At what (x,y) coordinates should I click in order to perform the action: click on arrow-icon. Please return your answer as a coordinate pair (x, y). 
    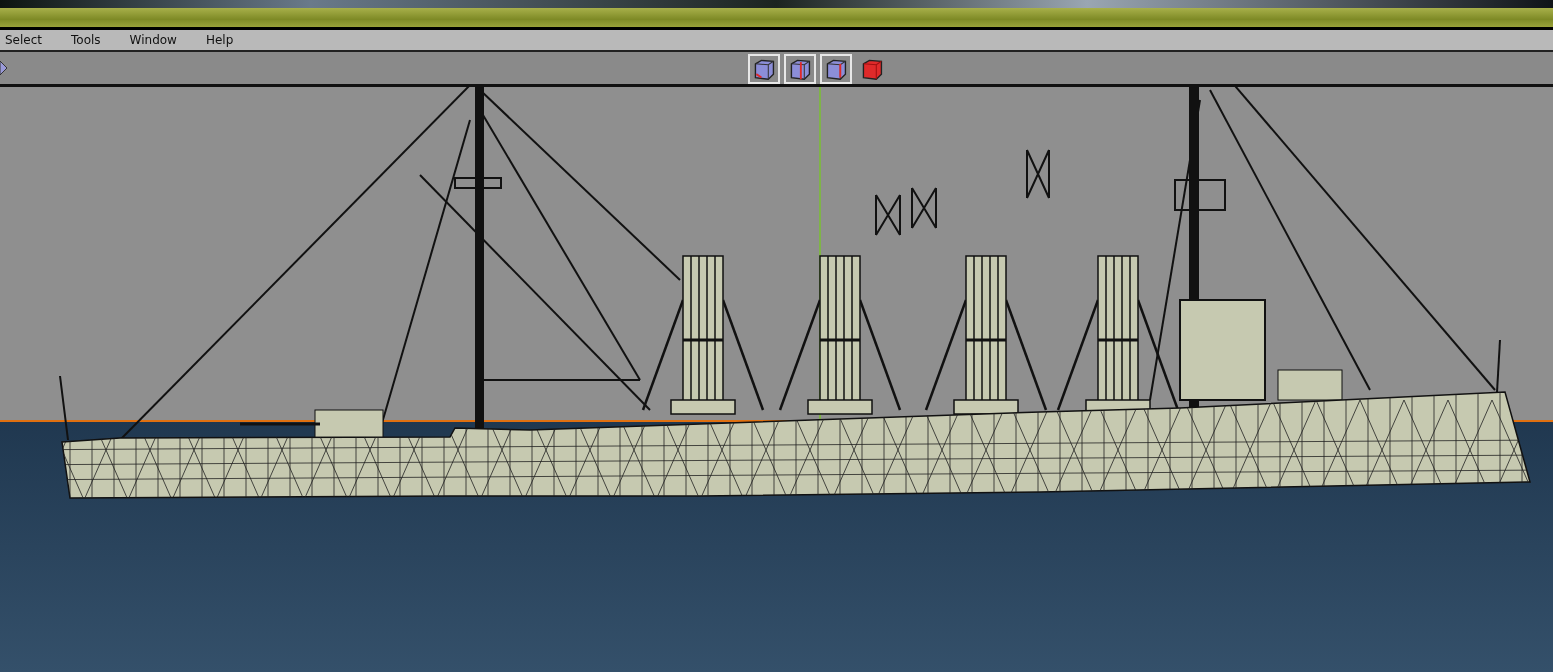
    Looking at the image, I should click on (3, 68).